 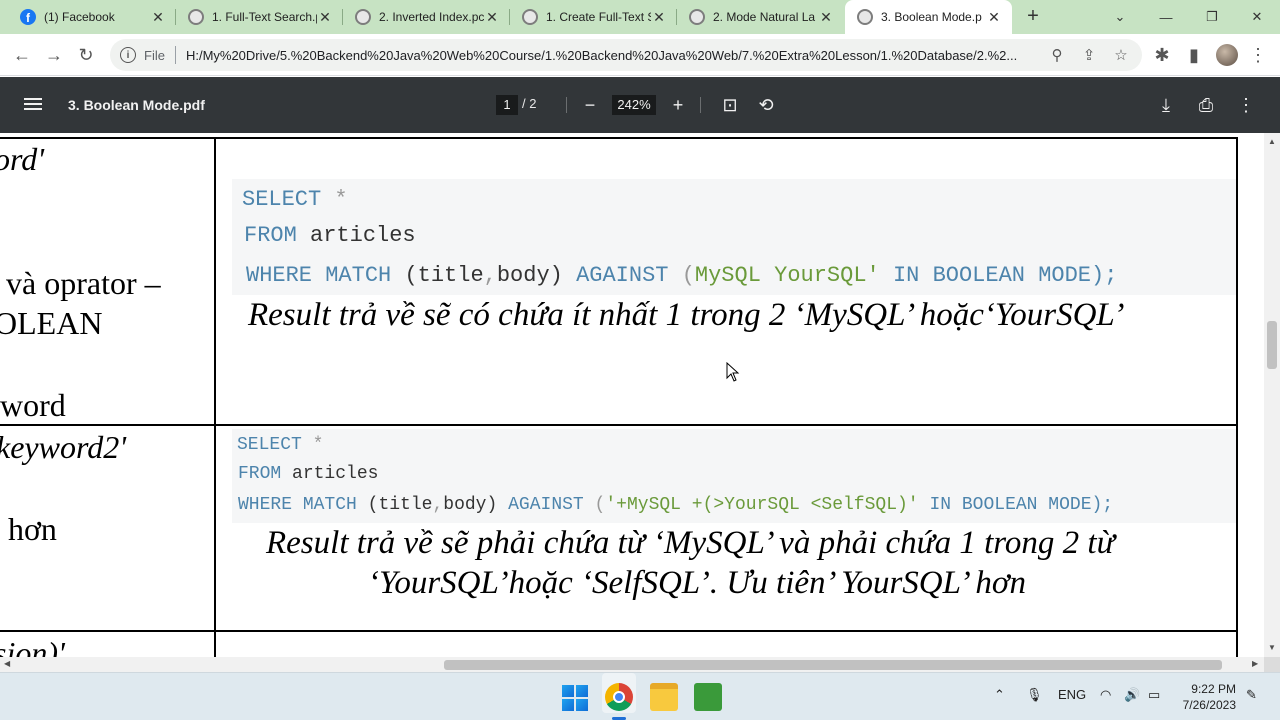 What do you see at coordinates (51, 323) in the screenshot?
I see `left-cell-text: OLEAN` at bounding box center [51, 323].